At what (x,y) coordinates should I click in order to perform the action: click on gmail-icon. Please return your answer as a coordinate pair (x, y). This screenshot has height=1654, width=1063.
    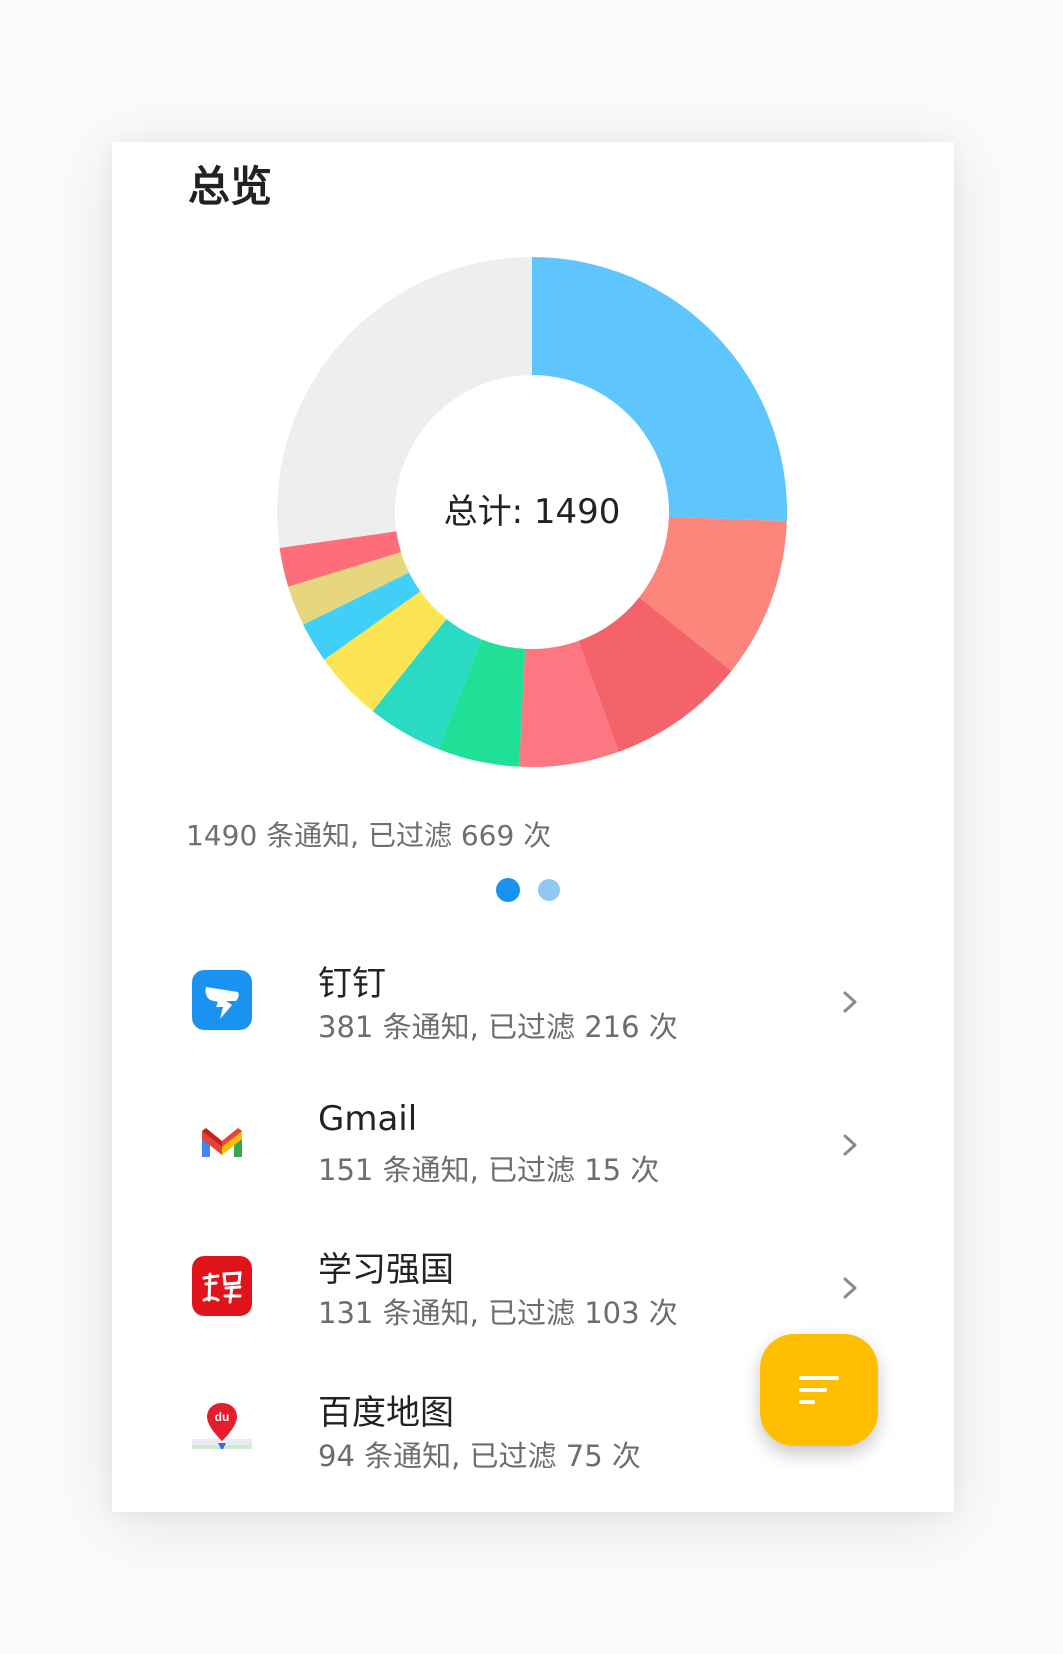
    Looking at the image, I should click on (222, 1142).